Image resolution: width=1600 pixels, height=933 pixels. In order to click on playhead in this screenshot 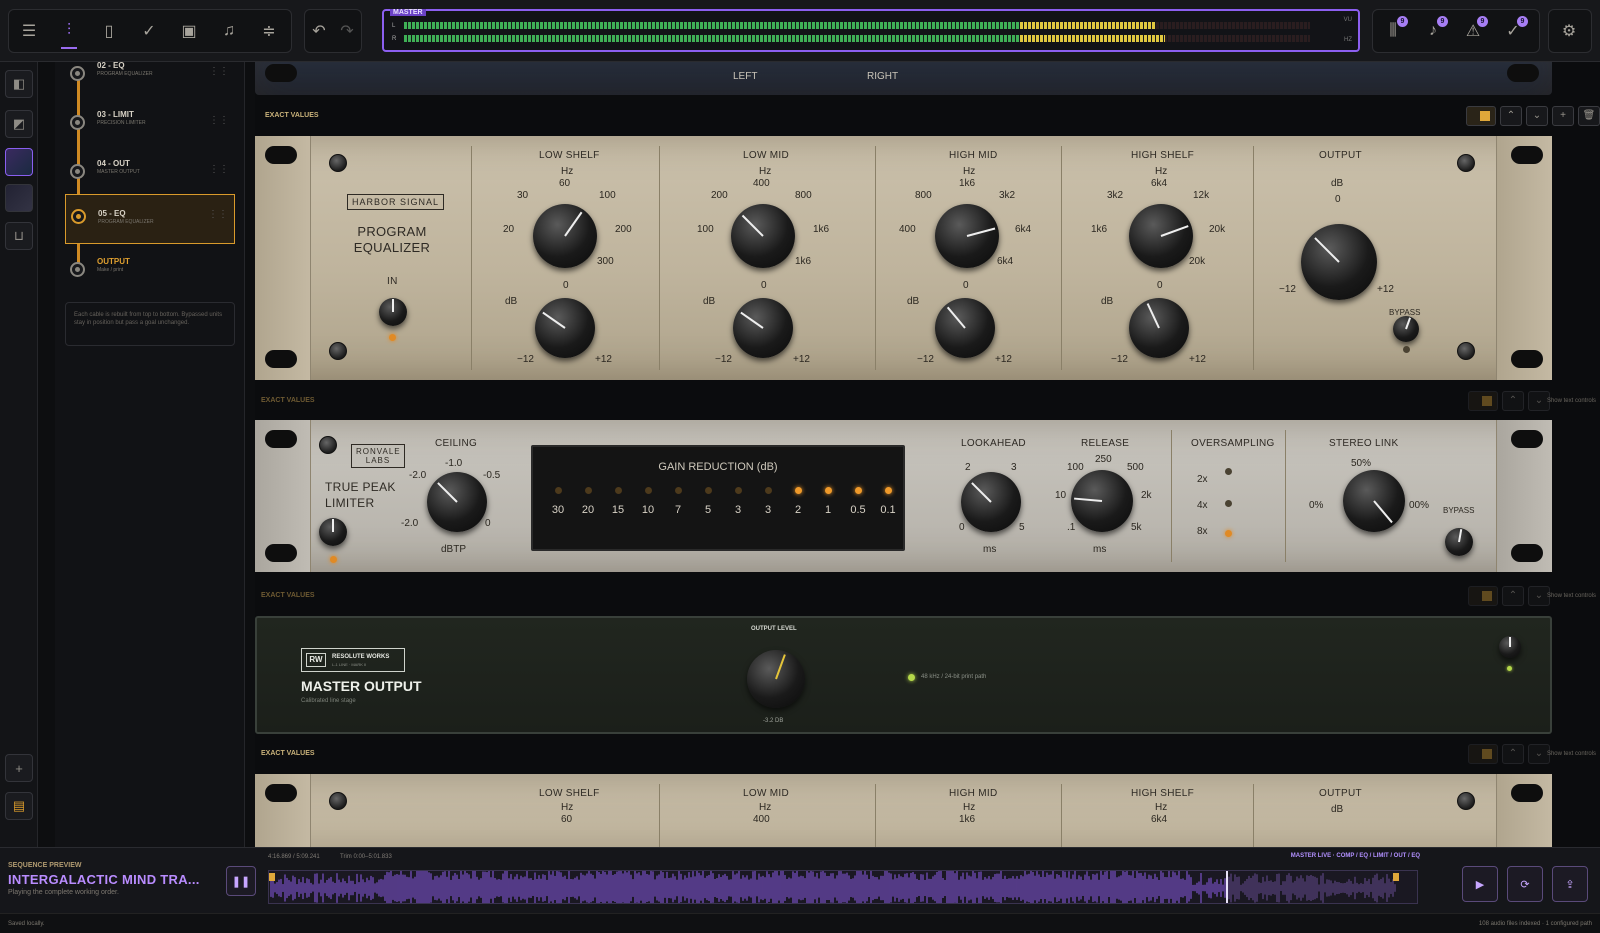, I will do `click(1227, 887)`.